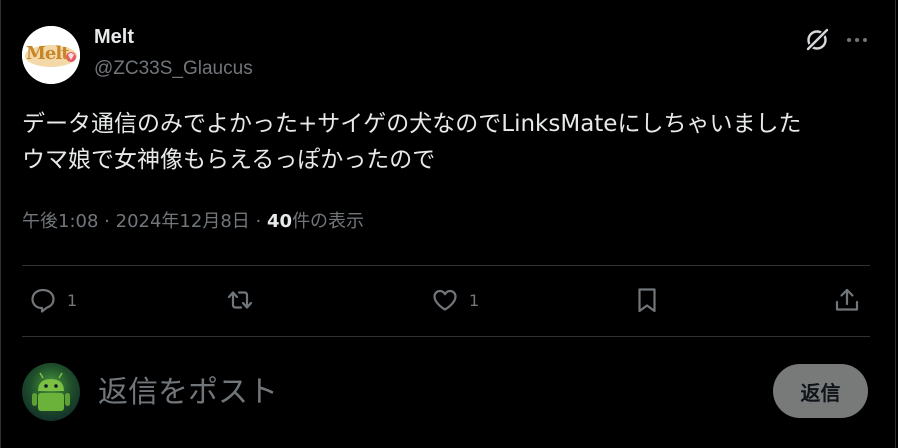 The height and width of the screenshot is (448, 898). I want to click on retweet-icon, so click(240, 300).